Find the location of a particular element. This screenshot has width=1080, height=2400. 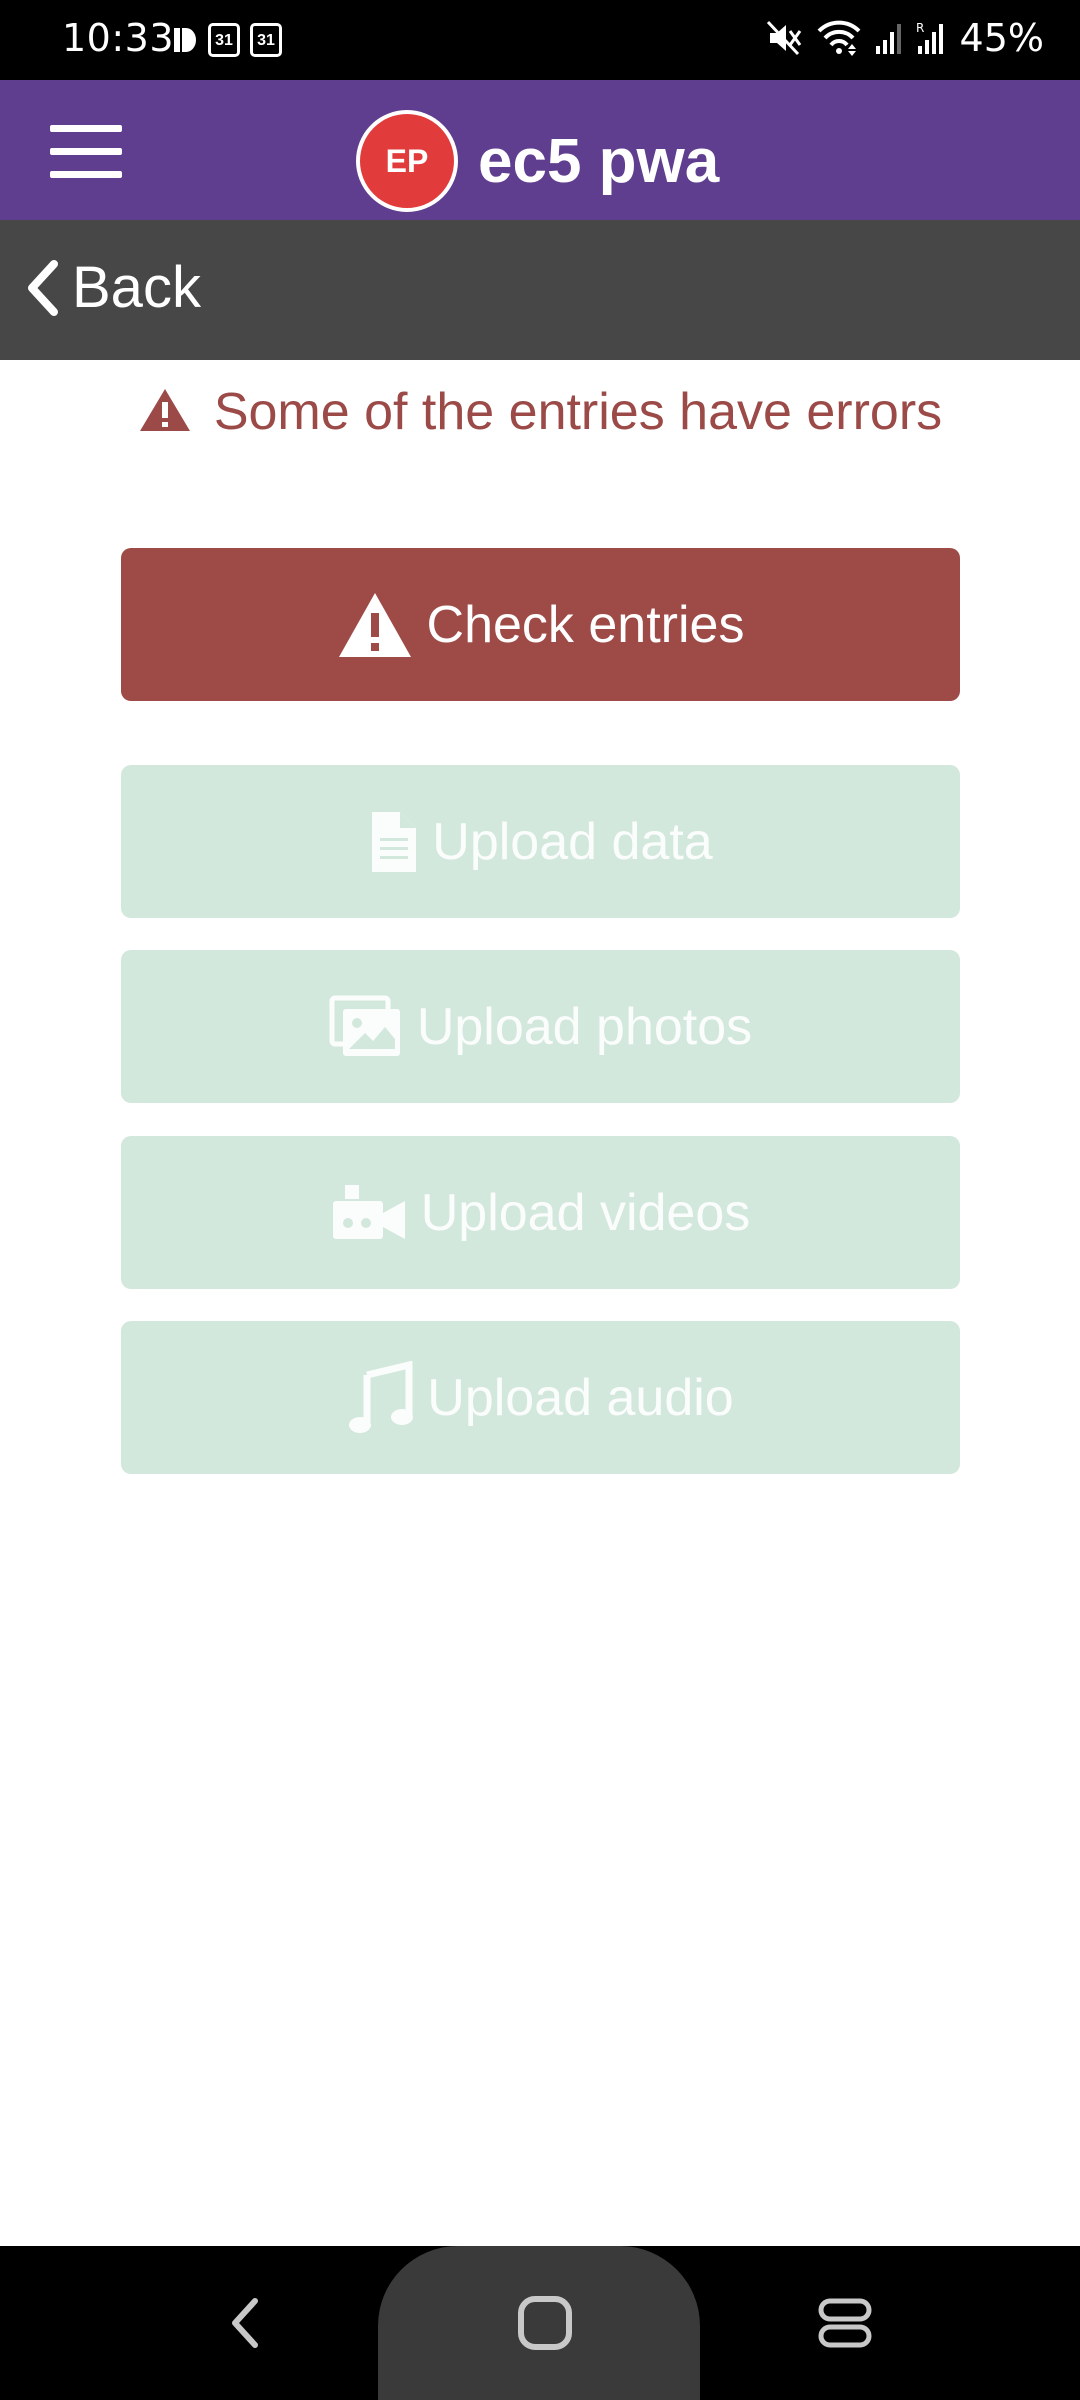

wifi-icon is located at coordinates (838, 38).